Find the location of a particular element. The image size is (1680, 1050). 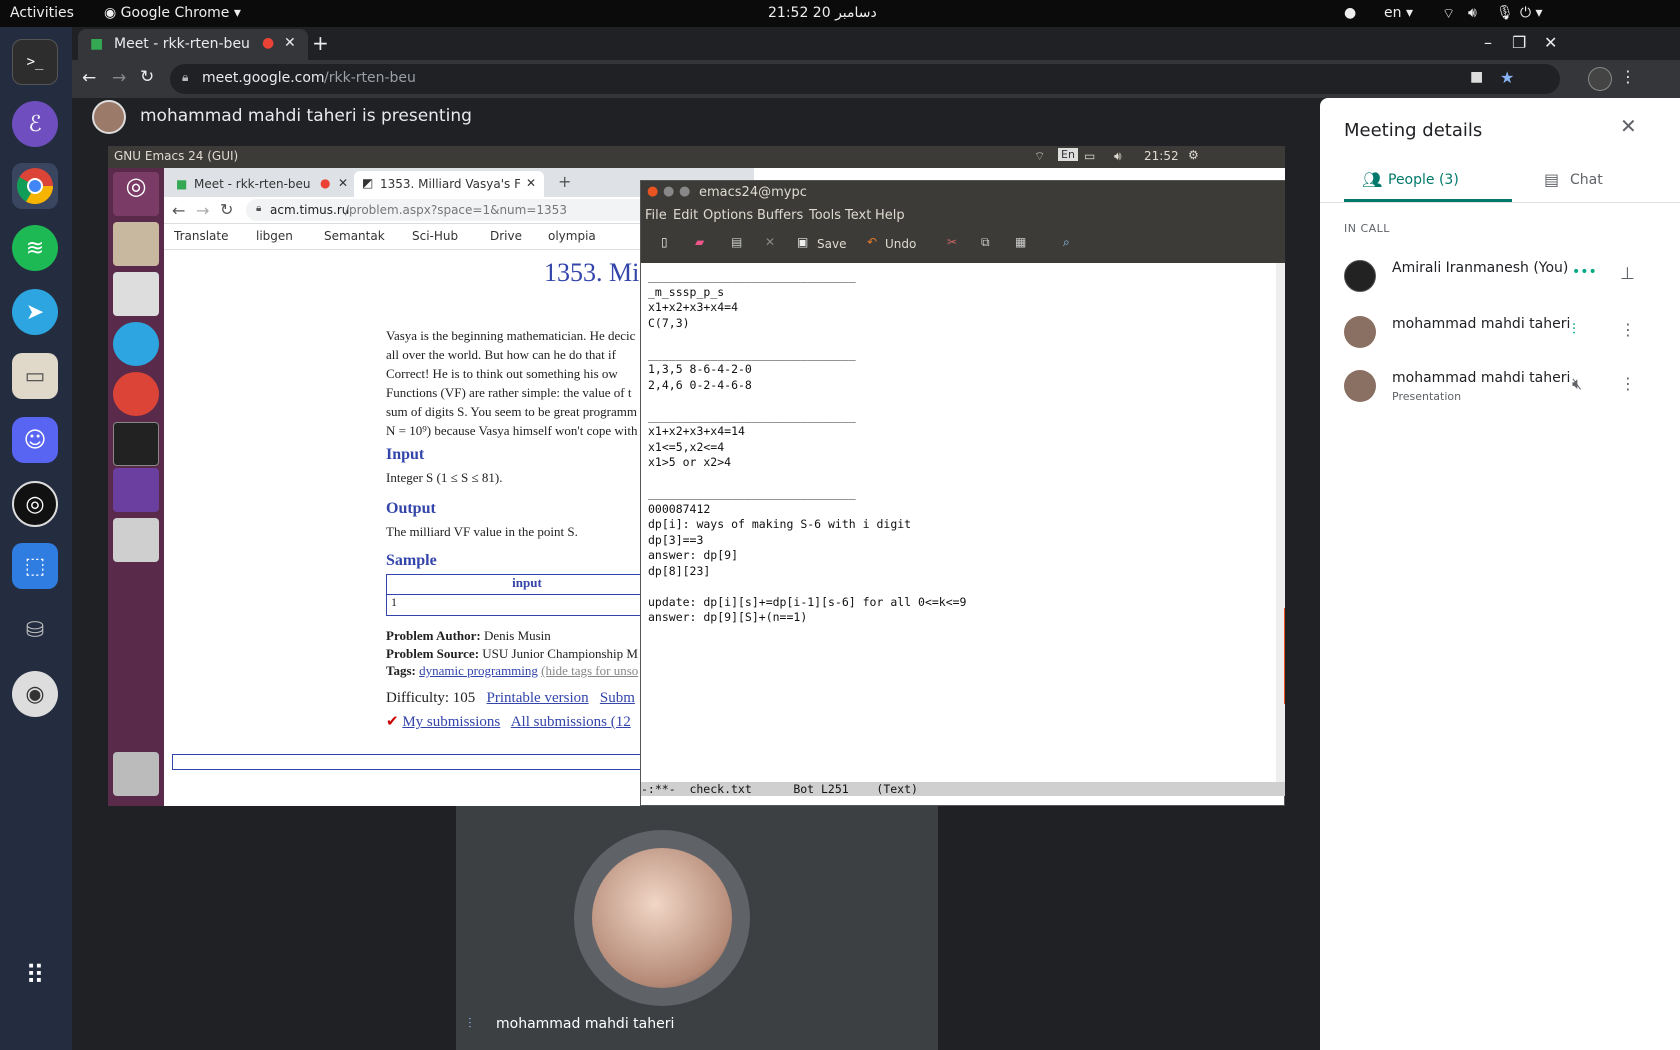

chat-icon: ▤ is located at coordinates (1552, 179).